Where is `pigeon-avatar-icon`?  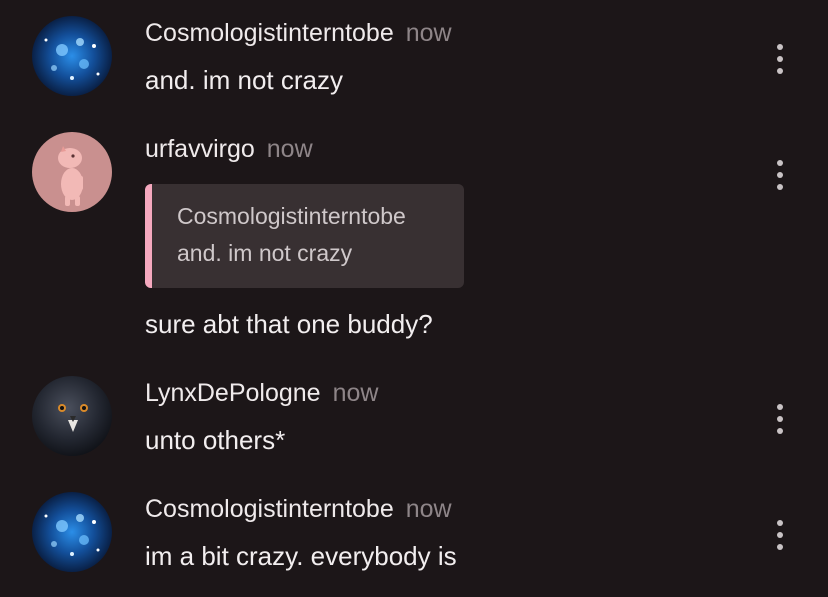
pigeon-avatar-icon is located at coordinates (72, 416).